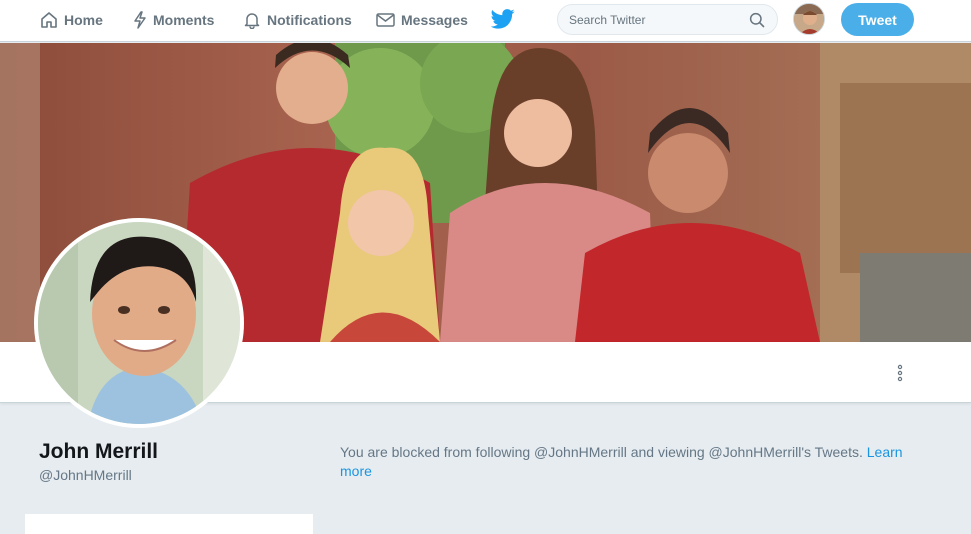 This screenshot has width=971, height=534. What do you see at coordinates (184, 20) in the screenshot?
I see `nav-moments-label: Moments` at bounding box center [184, 20].